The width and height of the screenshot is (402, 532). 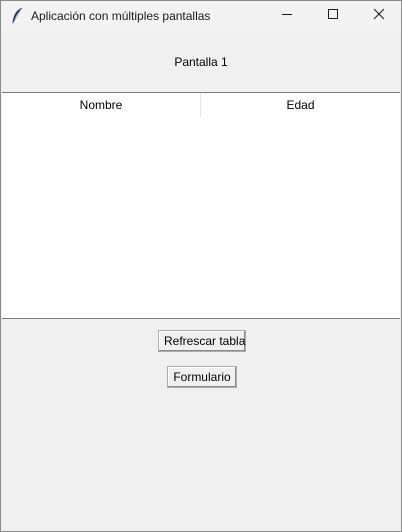 I want to click on close-button, so click(x=378, y=16).